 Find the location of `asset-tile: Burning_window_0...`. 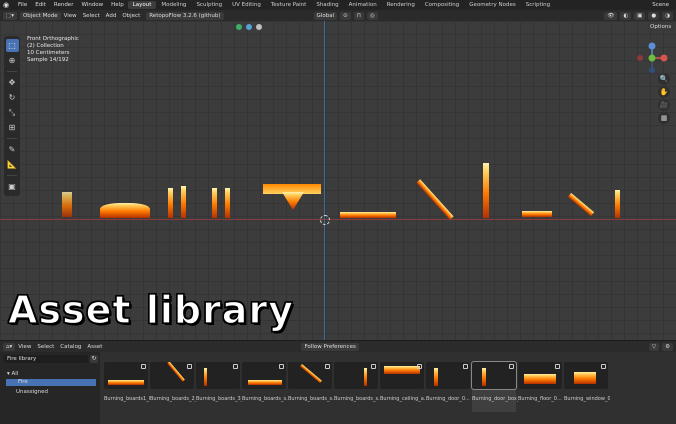

asset-tile: Burning_window_0... is located at coordinates (587, 387).